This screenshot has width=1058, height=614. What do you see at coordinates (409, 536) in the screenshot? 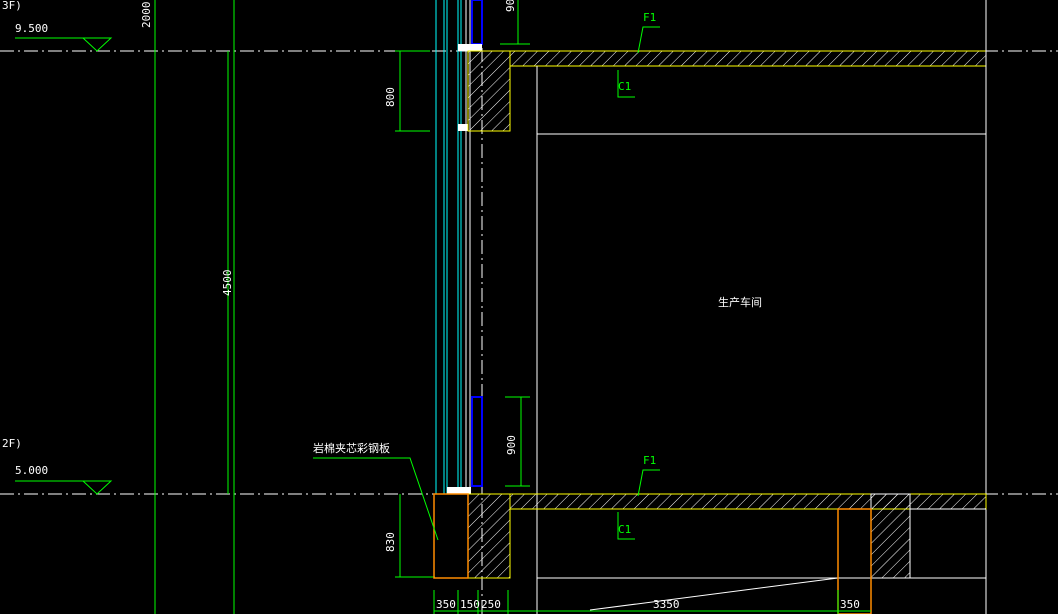
I see `dim-lower-830: 830` at bounding box center [409, 536].